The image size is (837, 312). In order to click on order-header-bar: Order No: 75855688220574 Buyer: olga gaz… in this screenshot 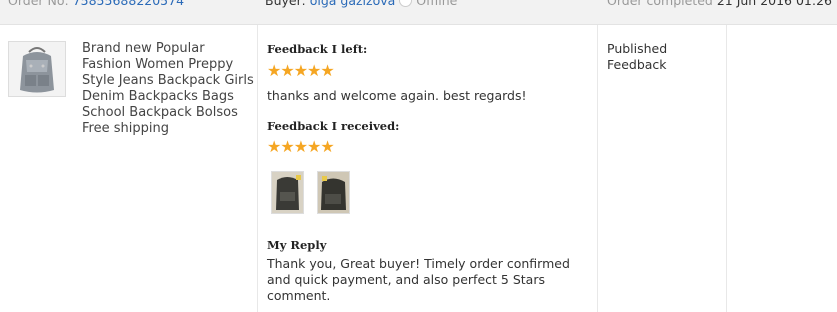, I will do `click(418, 12)`.